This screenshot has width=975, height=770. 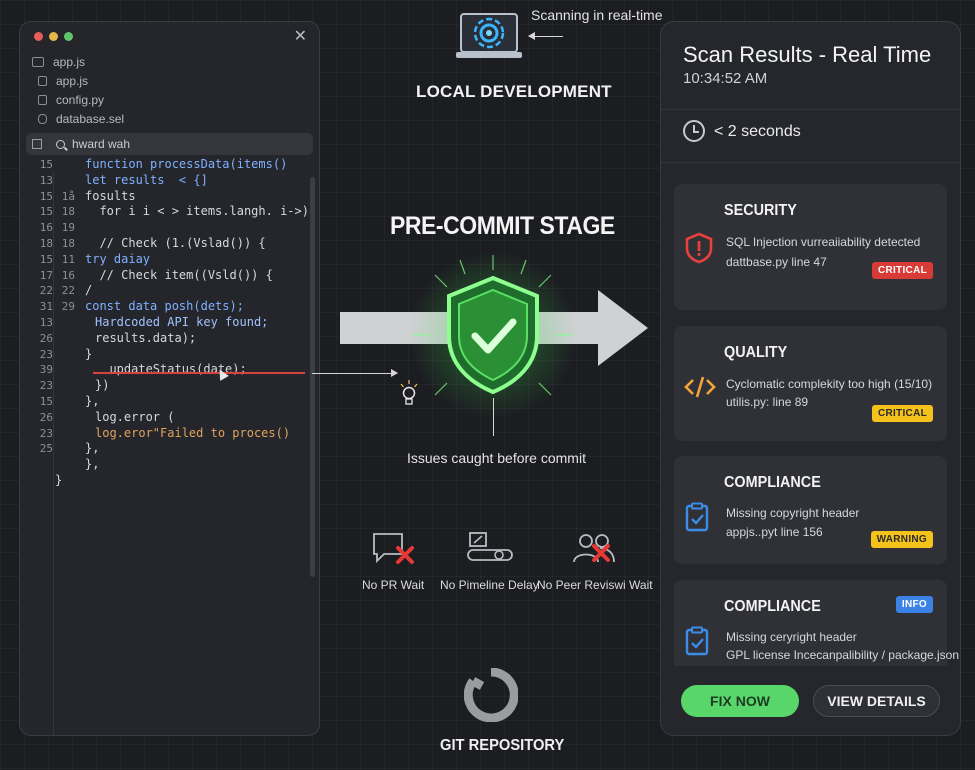 I want to click on connector-line, so click(x=494, y=417).